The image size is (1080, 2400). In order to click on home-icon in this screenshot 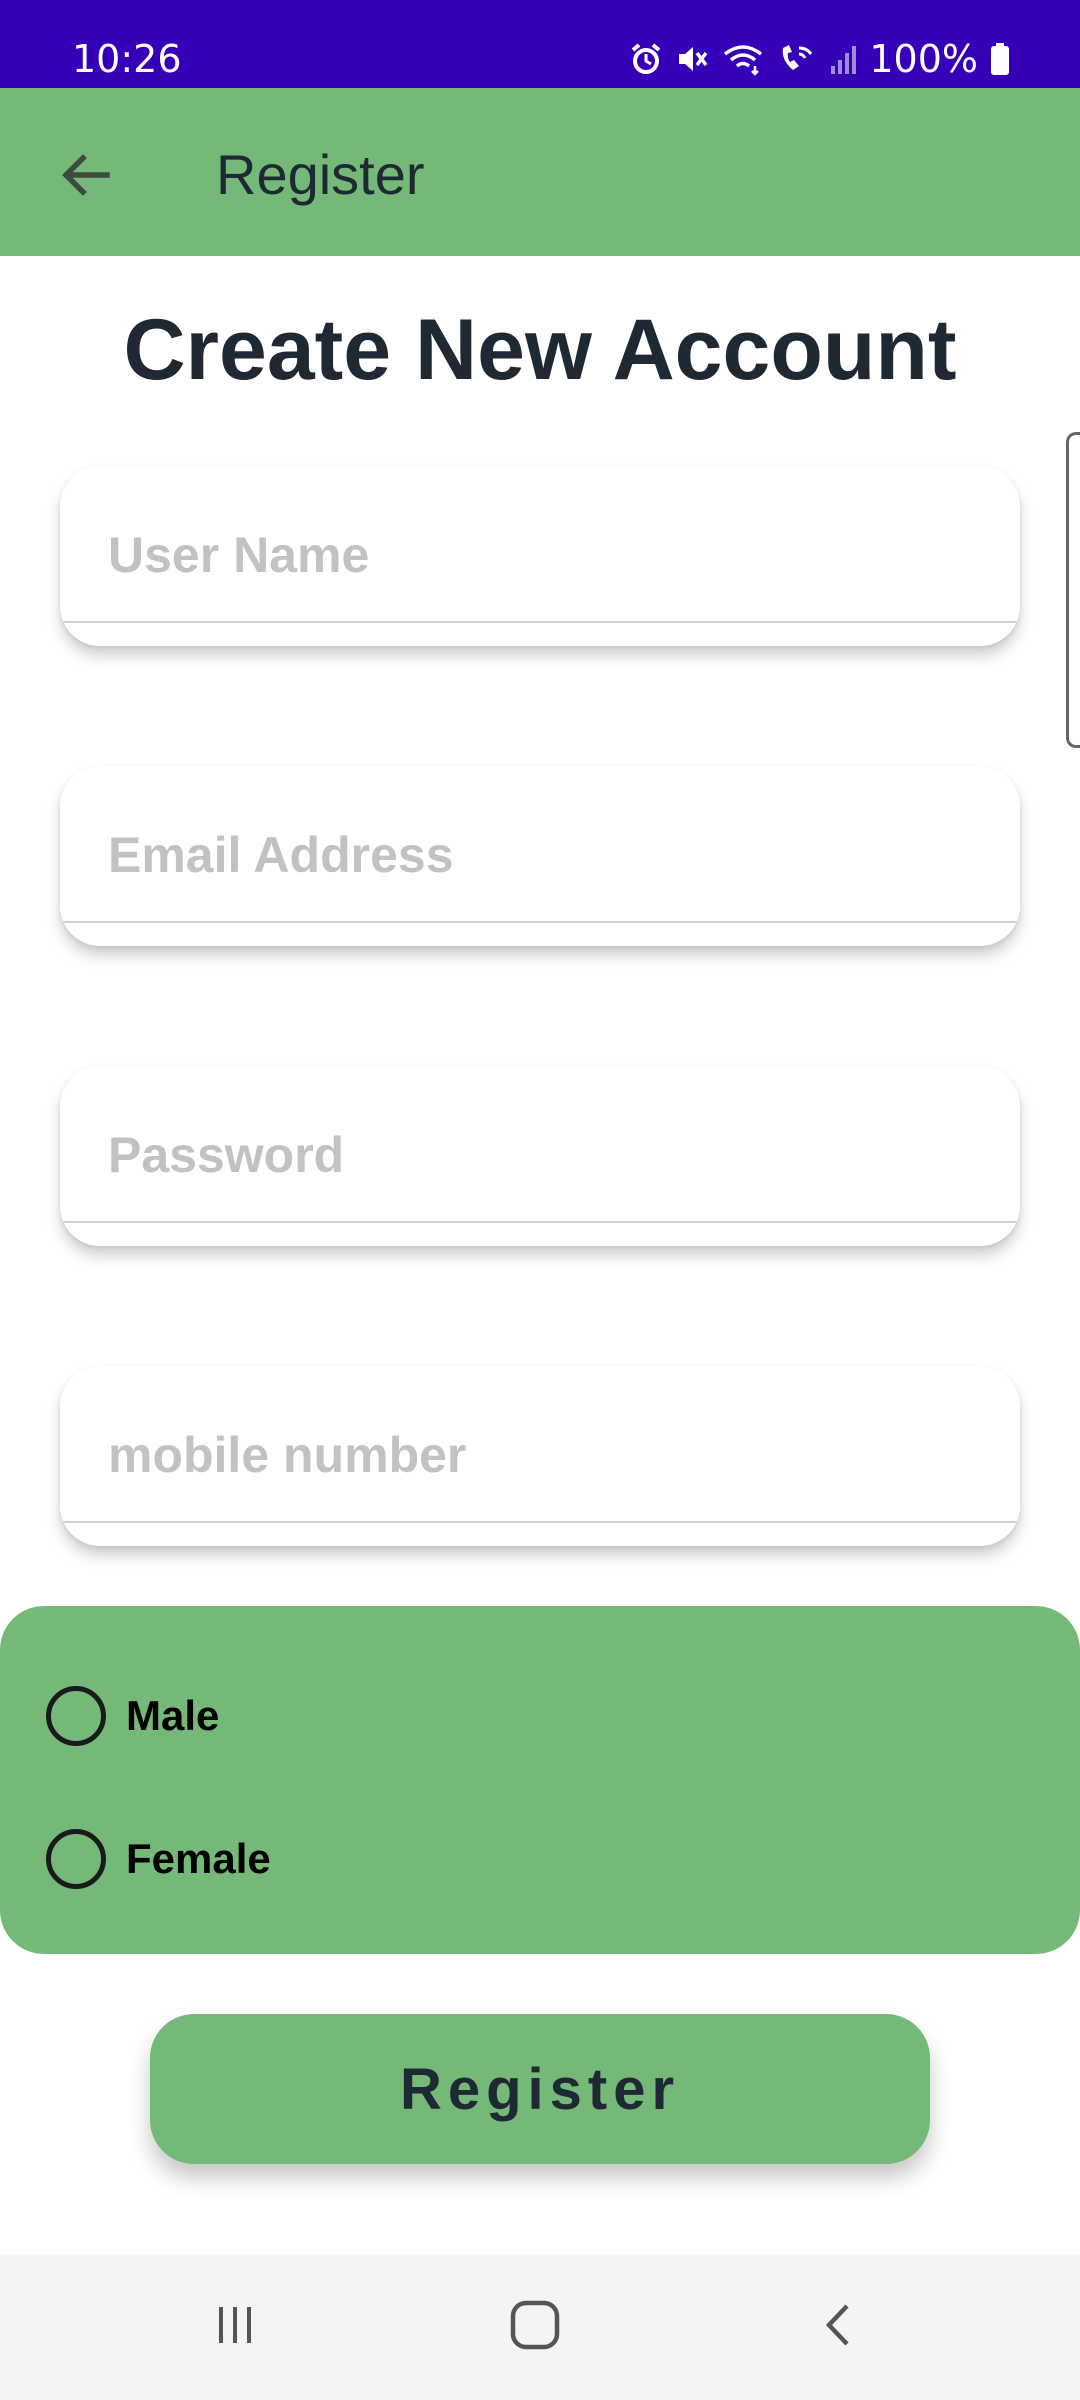, I will do `click(535, 2327)`.